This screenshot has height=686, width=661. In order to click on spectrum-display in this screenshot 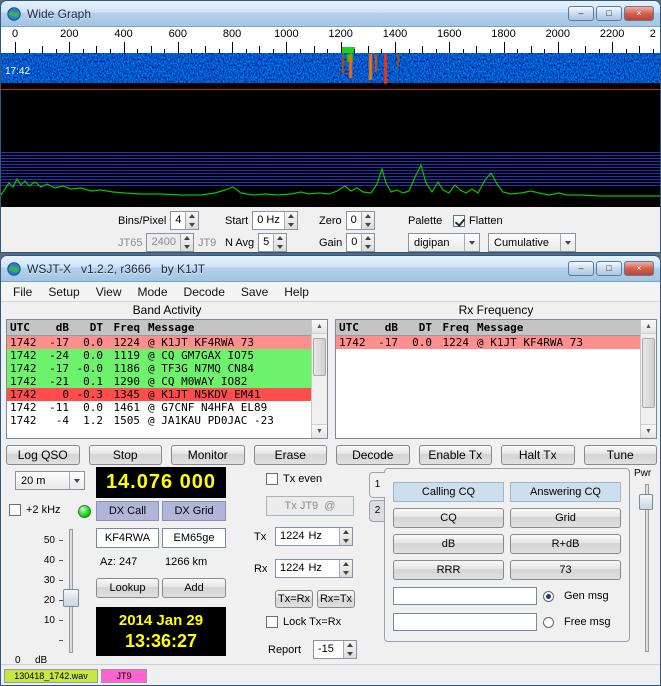, I will do `click(330, 178)`.